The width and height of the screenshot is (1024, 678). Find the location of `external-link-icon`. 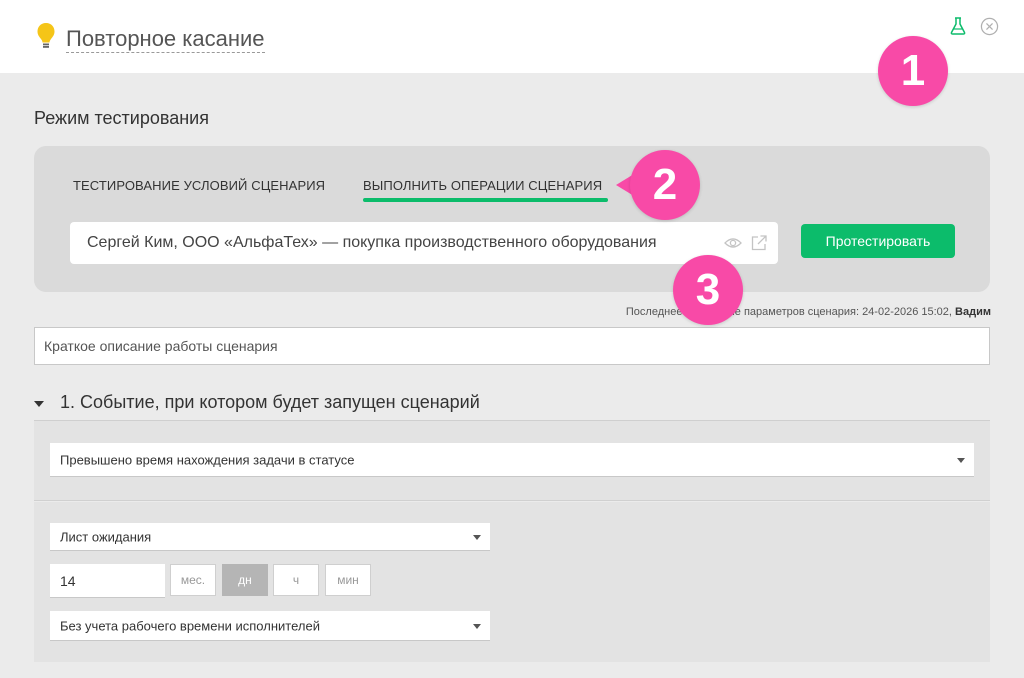

external-link-icon is located at coordinates (759, 243).